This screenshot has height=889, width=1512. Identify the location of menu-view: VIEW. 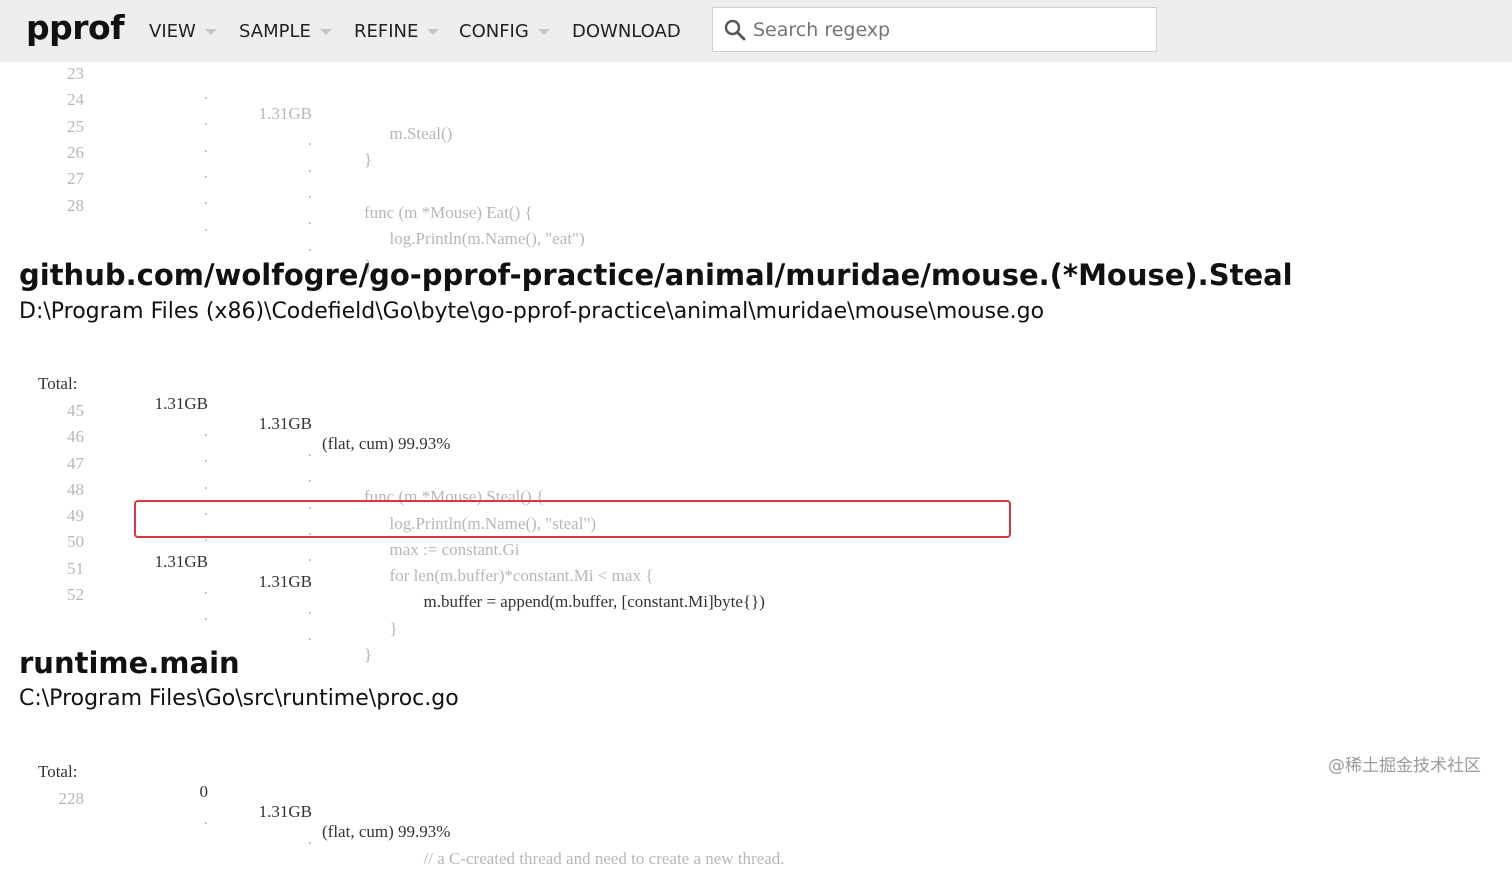
(183, 31).